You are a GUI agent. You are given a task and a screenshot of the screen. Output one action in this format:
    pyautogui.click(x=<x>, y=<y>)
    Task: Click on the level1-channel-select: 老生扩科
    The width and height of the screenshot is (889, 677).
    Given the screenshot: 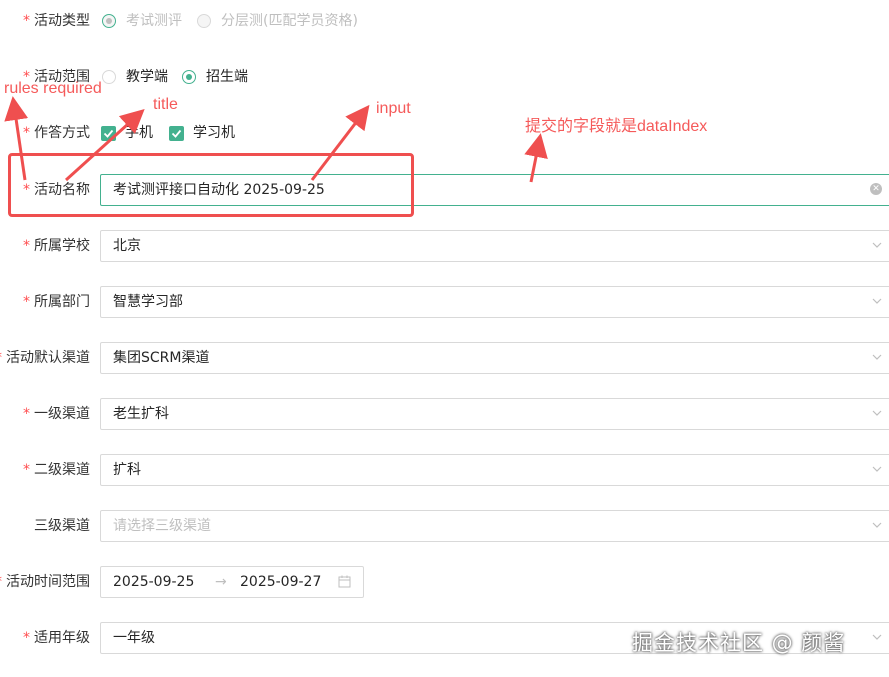 What is the action you would take?
    pyautogui.click(x=494, y=414)
    